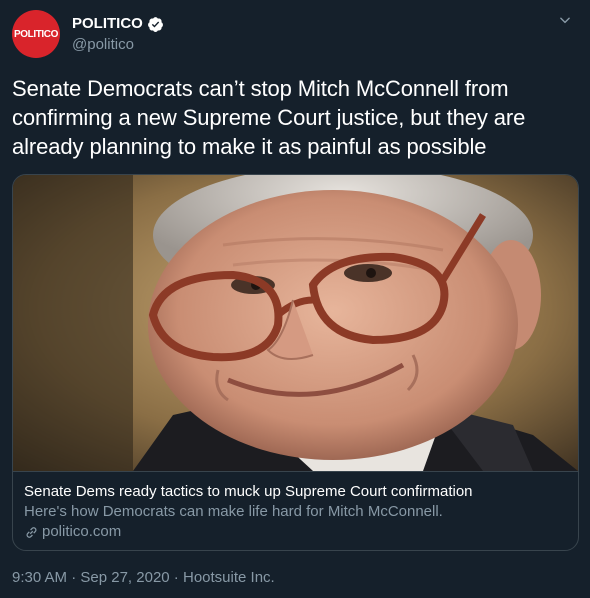  What do you see at coordinates (39, 578) in the screenshot?
I see `tweet-time: 9:30 AM` at bounding box center [39, 578].